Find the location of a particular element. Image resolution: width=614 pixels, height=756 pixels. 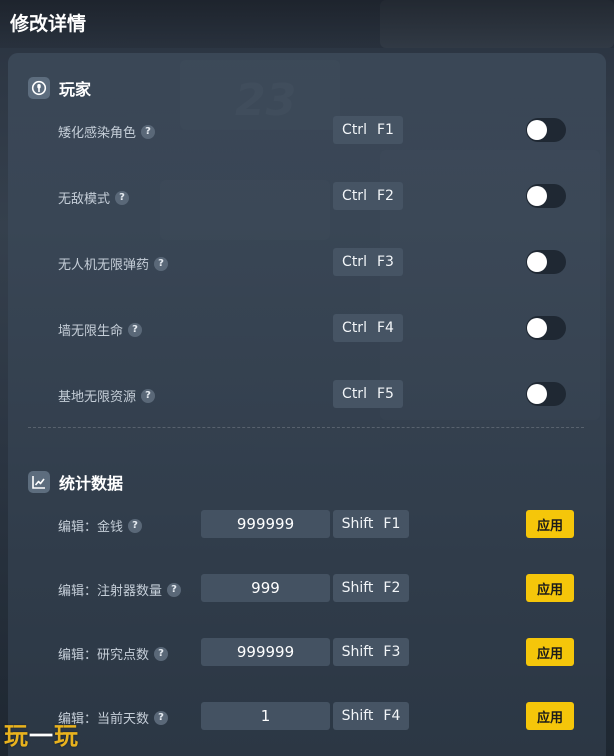

top-bar: 修改详情 is located at coordinates (307, 24).